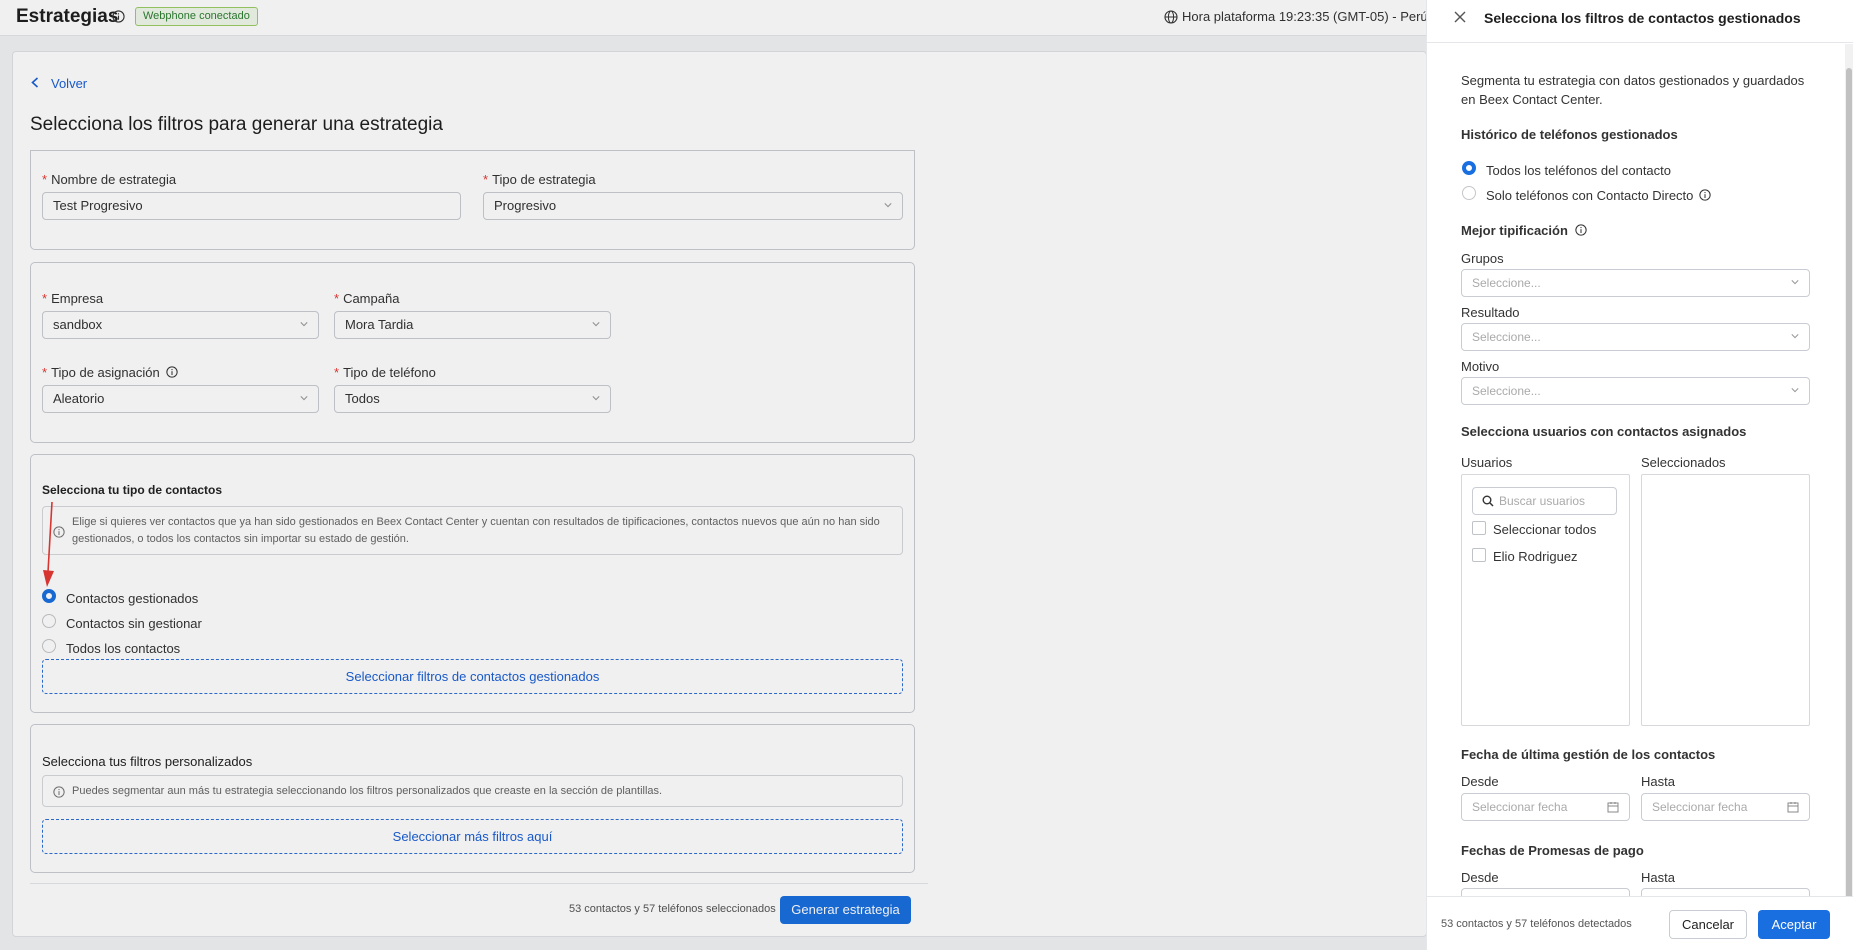  Describe the element at coordinates (1552, 850) in the screenshot. I see `payment-promises-title: Fechas de Promesas de pago` at that location.